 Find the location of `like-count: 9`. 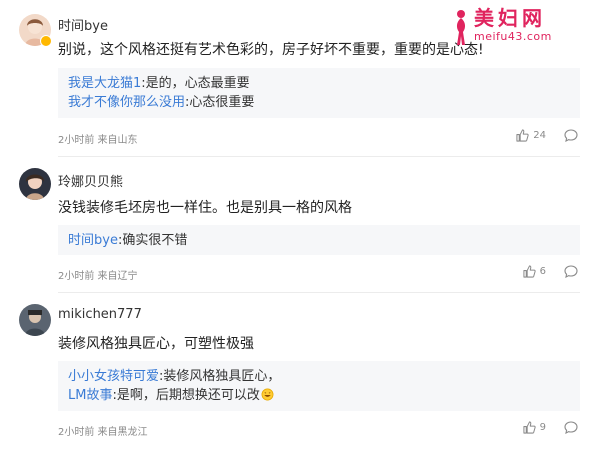

like-count: 9 is located at coordinates (542, 427).